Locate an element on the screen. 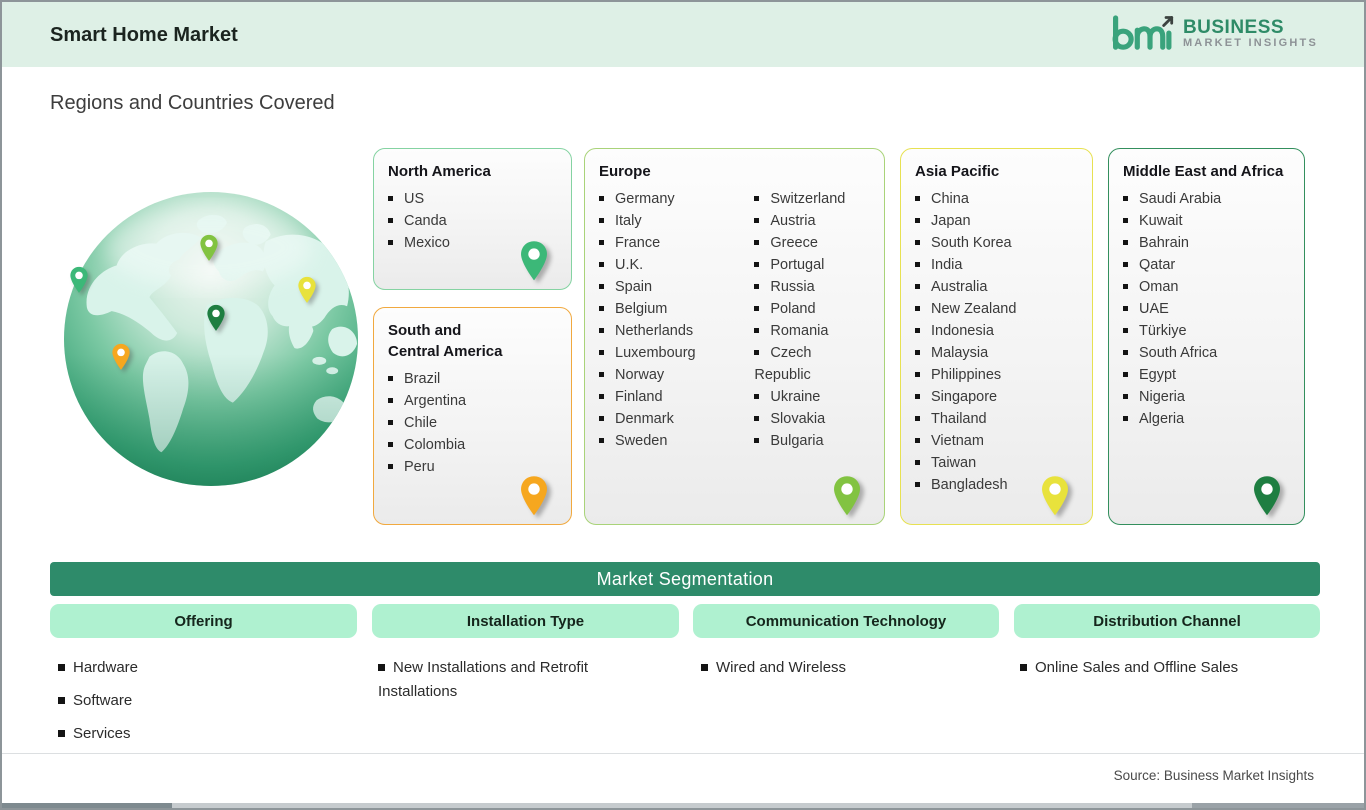 The width and height of the screenshot is (1366, 810). list-item: South Africa is located at coordinates (1206, 353).